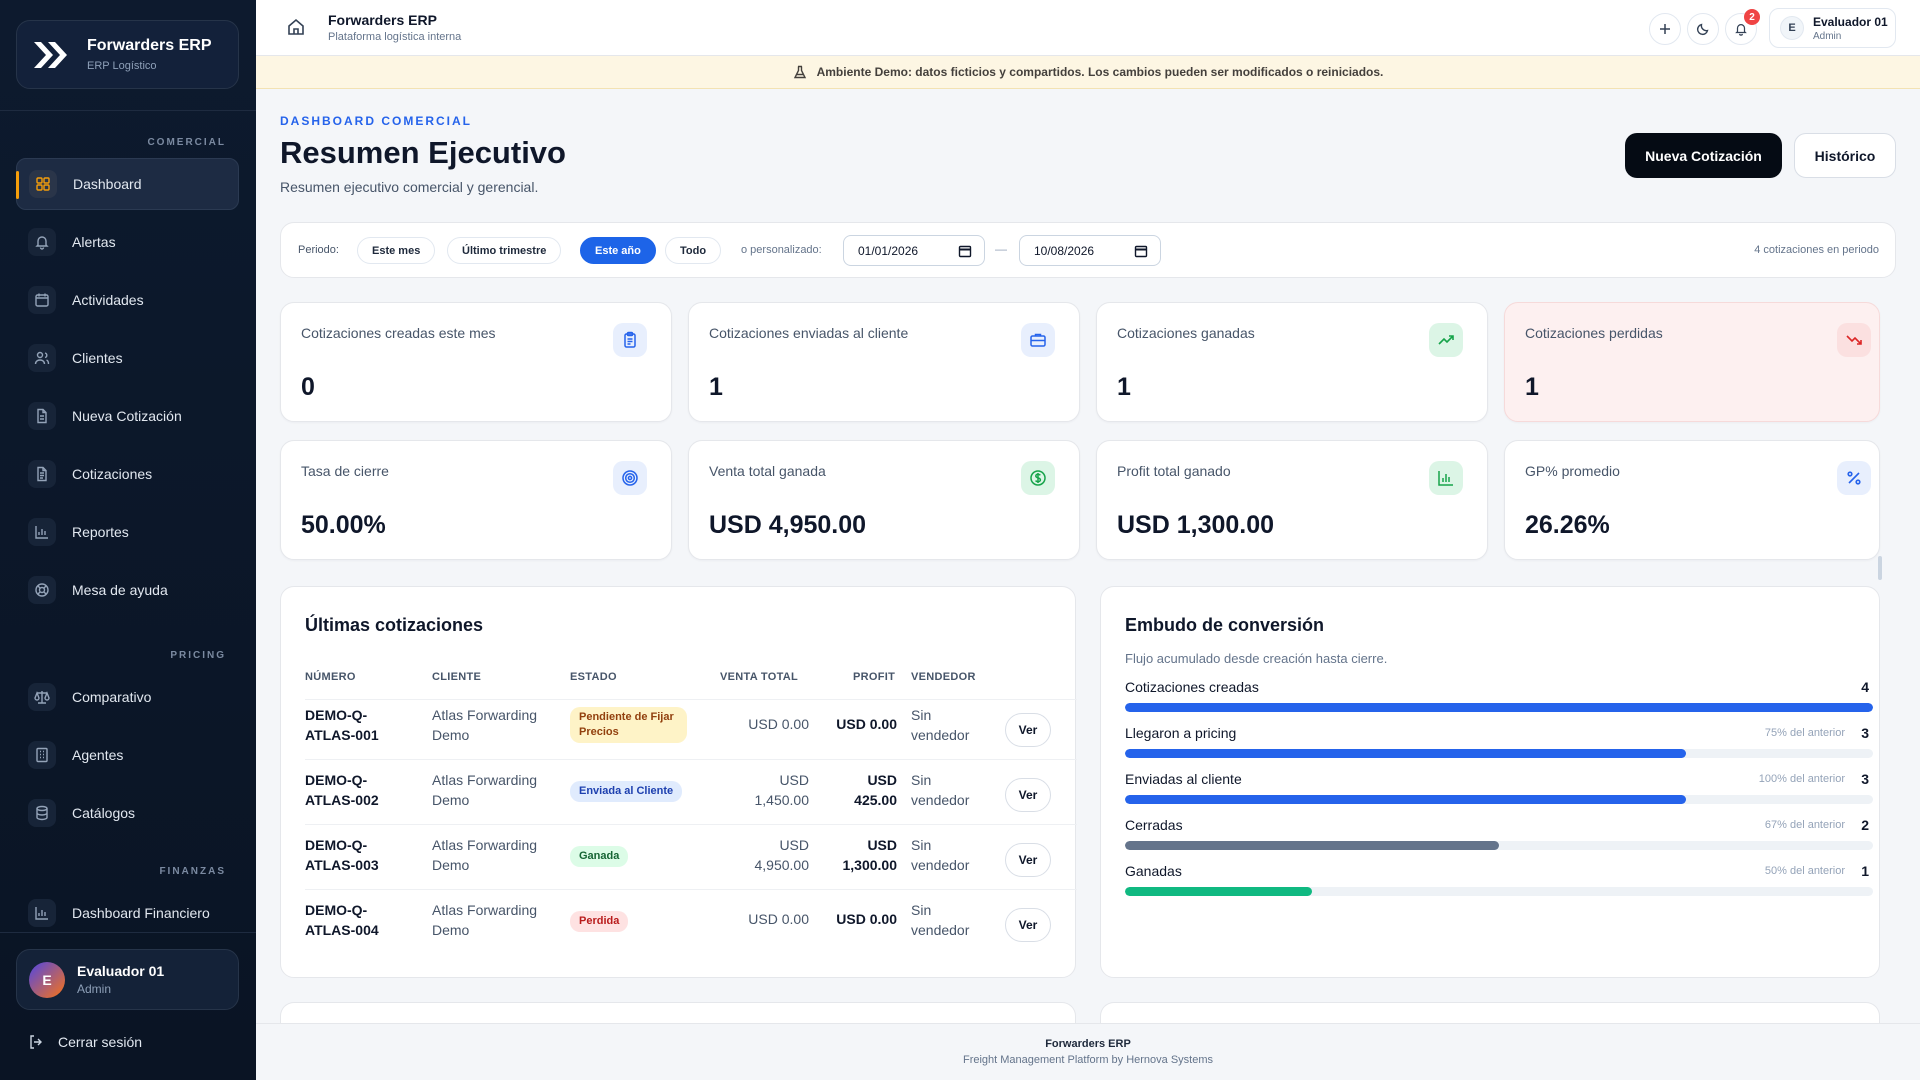 The image size is (1920, 1080). I want to click on page-title: Resumen Ejecutivo, so click(423, 152).